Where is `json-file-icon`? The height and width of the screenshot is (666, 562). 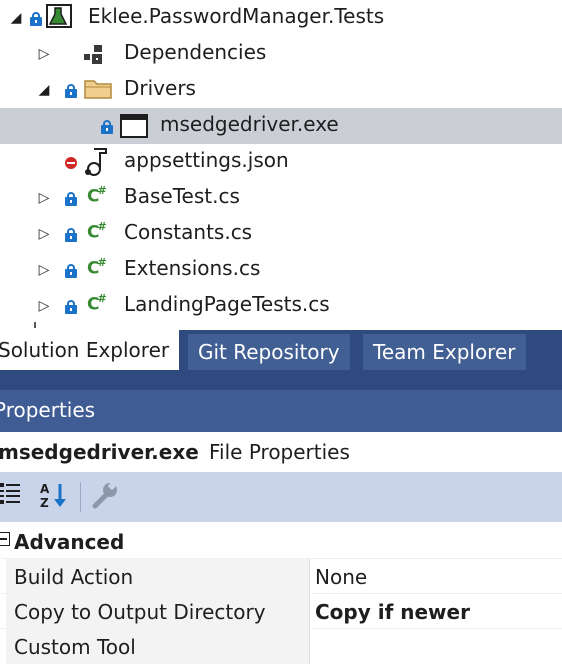 json-file-icon is located at coordinates (96, 161).